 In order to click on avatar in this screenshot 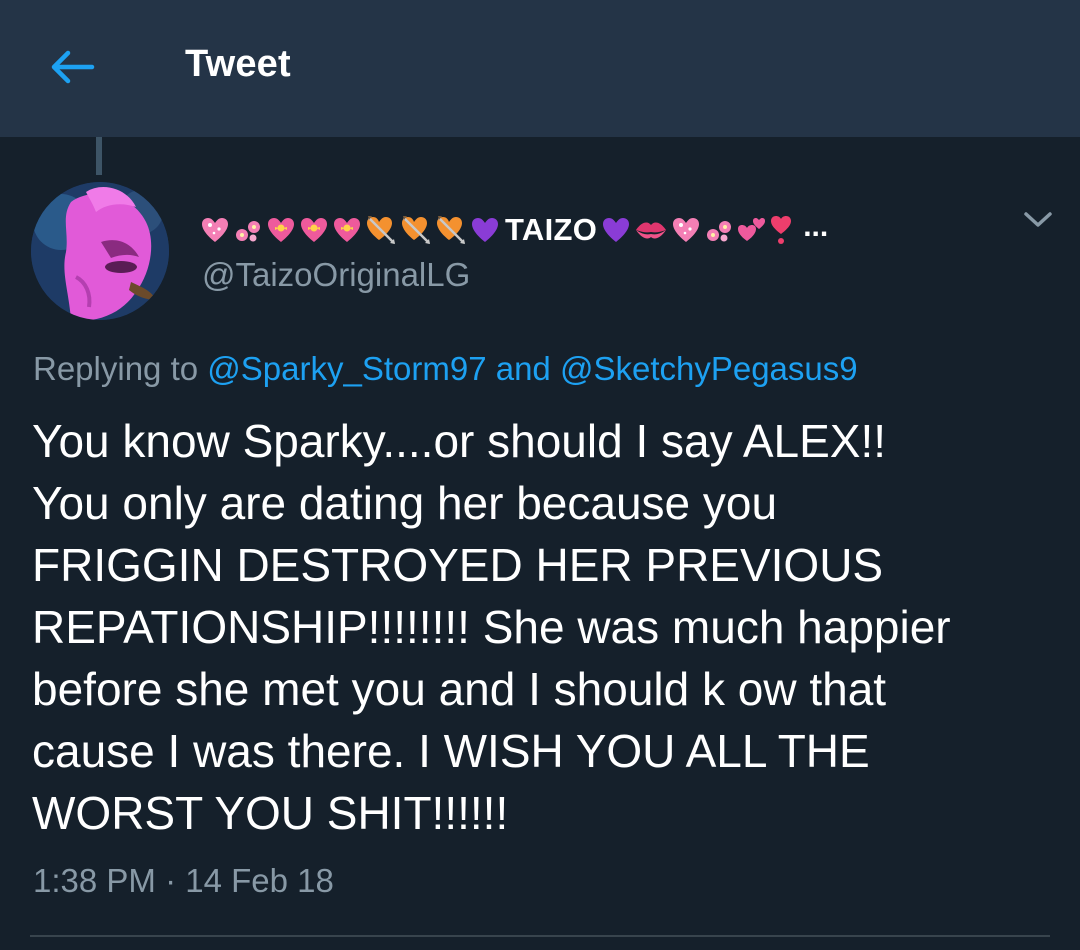, I will do `click(100, 251)`.